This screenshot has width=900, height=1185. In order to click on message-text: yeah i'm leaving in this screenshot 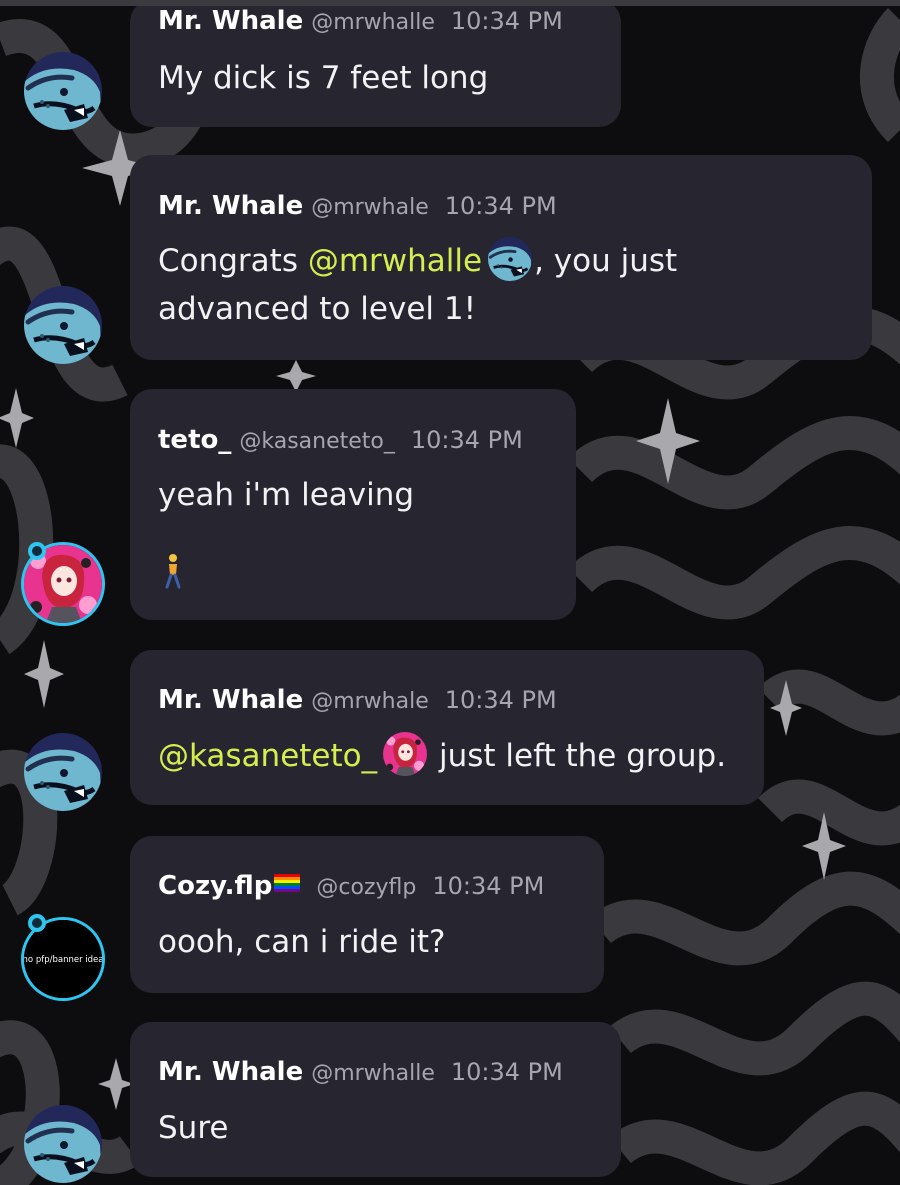, I will do `click(286, 495)`.